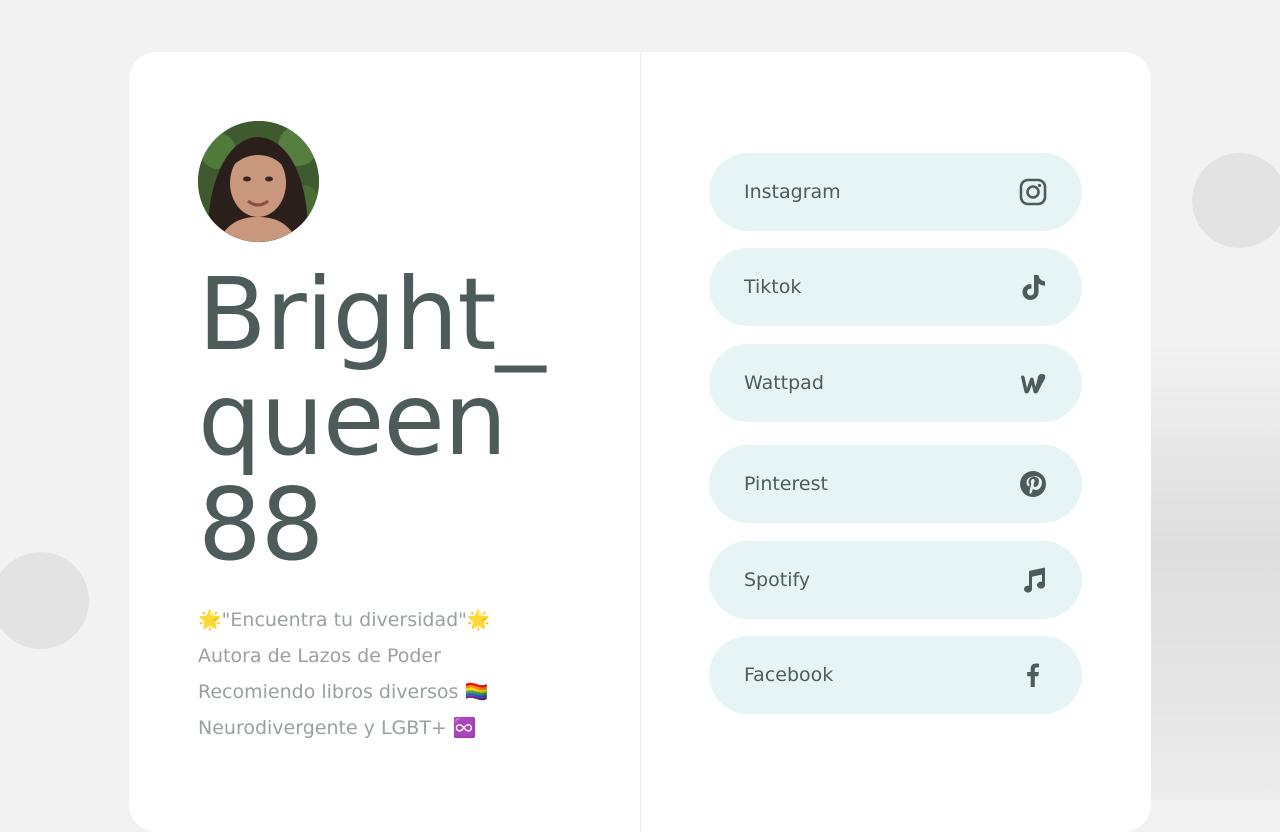 Image resolution: width=1280 pixels, height=832 pixels. What do you see at coordinates (895, 192) in the screenshot?
I see `link-instagram: Instagram` at bounding box center [895, 192].